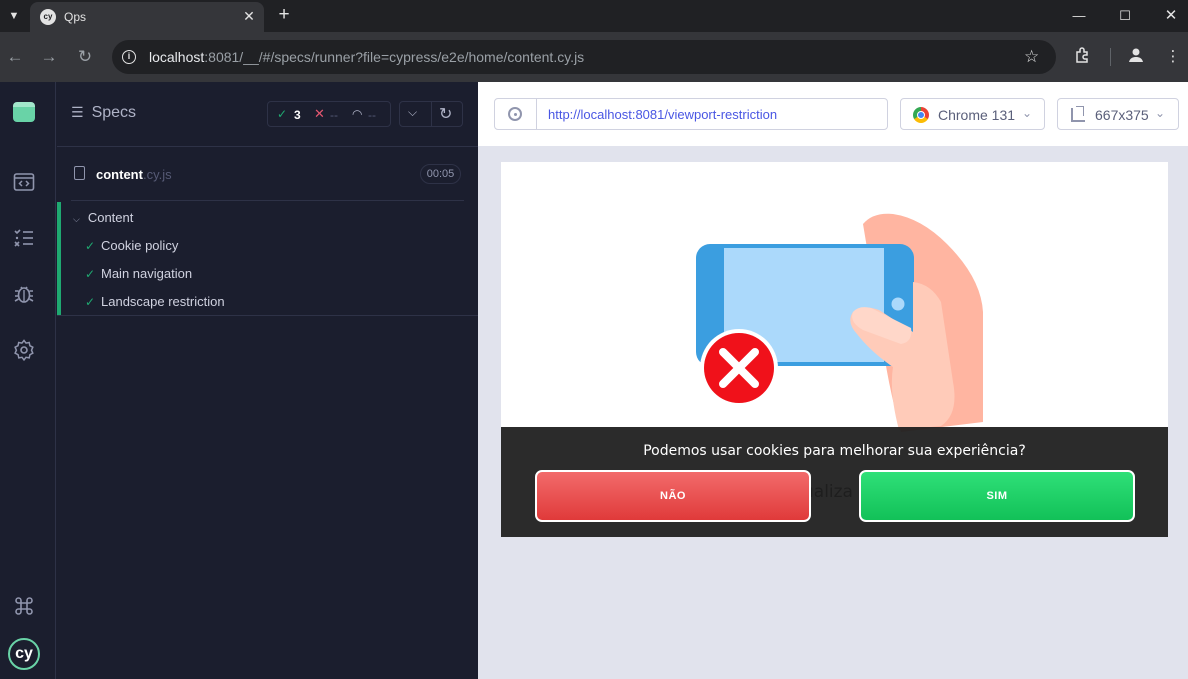 The height and width of the screenshot is (679, 1188). Describe the element at coordinates (412, 112) in the screenshot. I see `collapse-all-button: ⌵` at that location.